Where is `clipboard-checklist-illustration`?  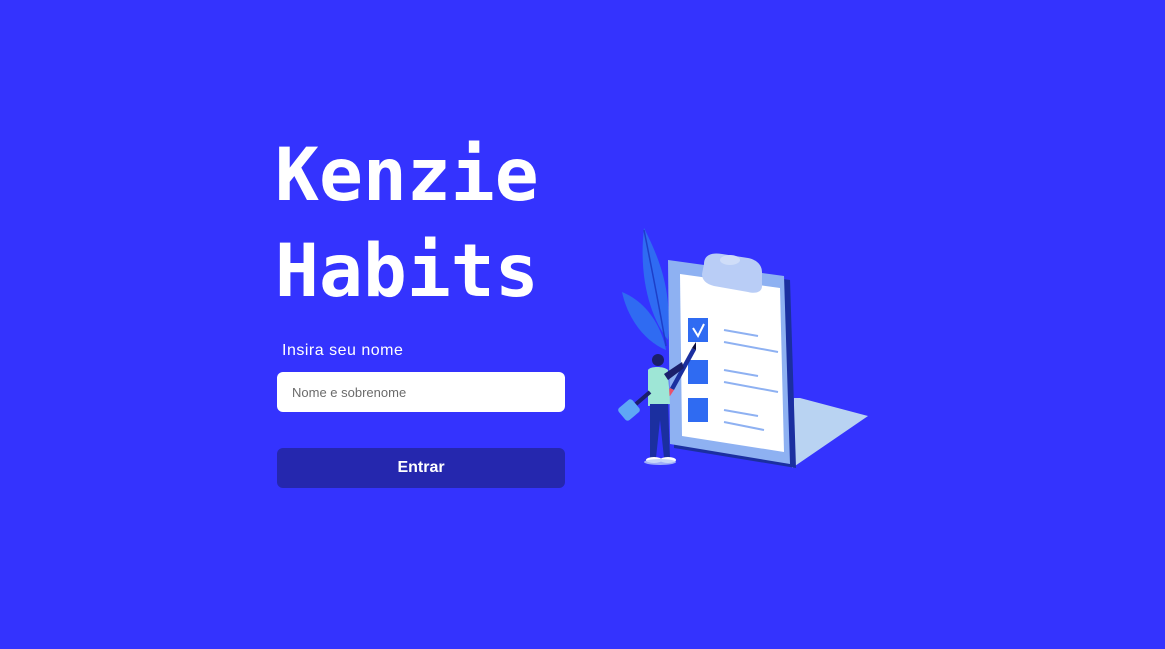
clipboard-checklist-illustration is located at coordinates (743, 348).